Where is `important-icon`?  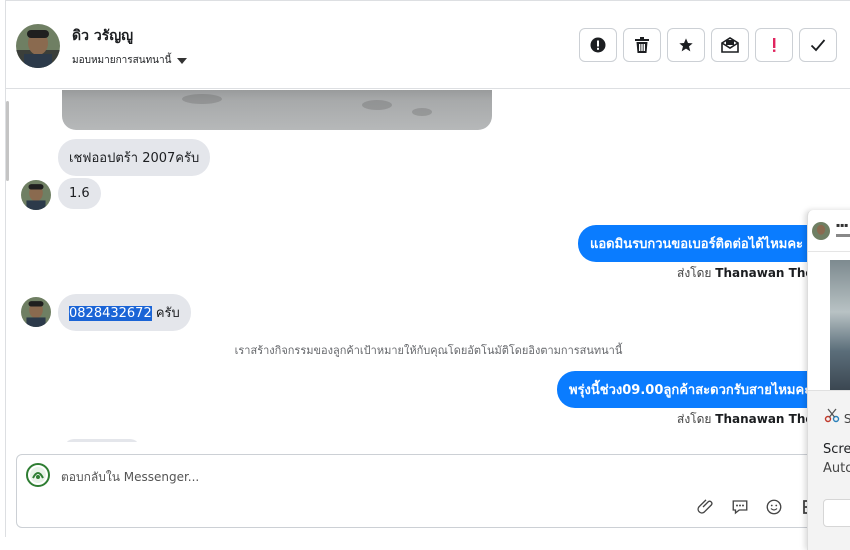
important-icon is located at coordinates (774, 45).